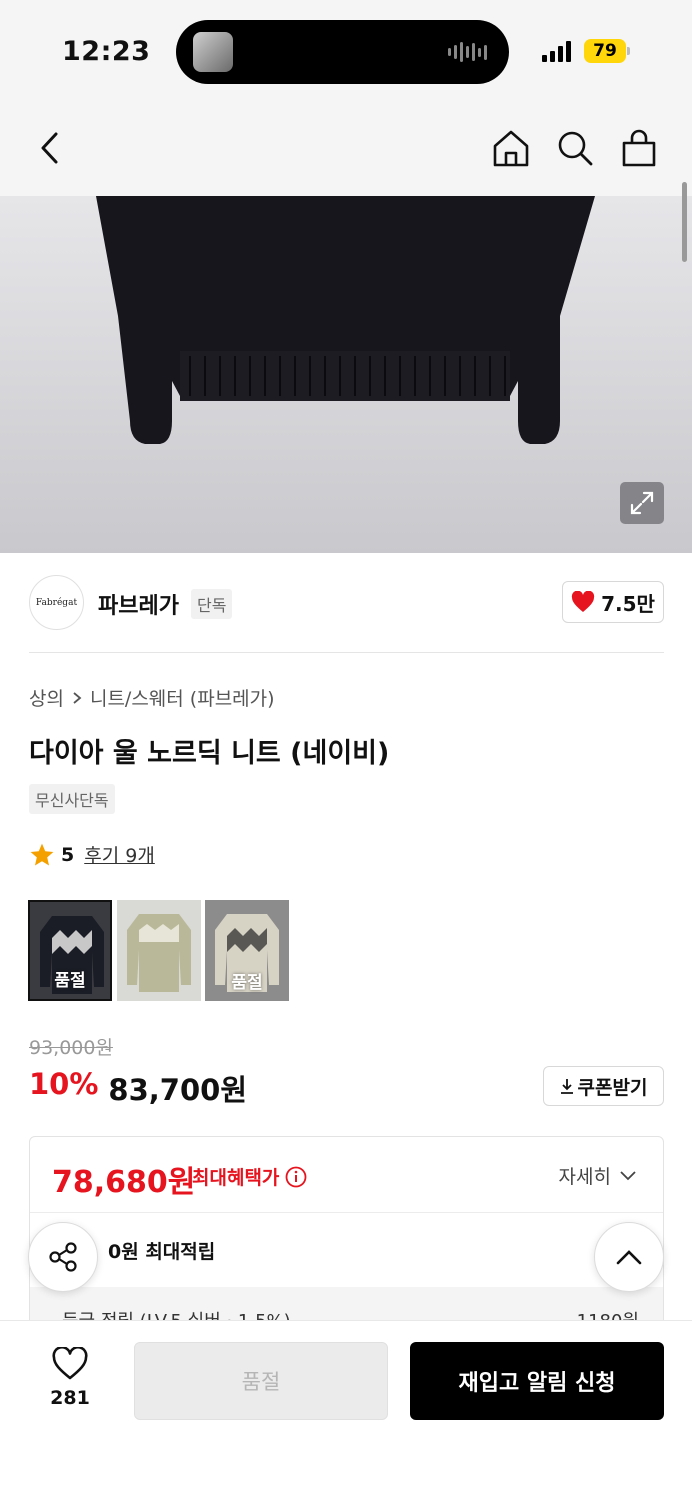  Describe the element at coordinates (56, 602) in the screenshot. I see `brand-logo: Fabrégat` at that location.